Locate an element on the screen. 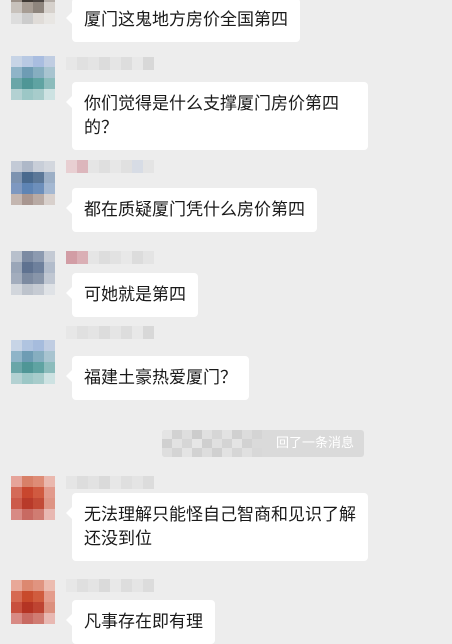 The width and height of the screenshot is (452, 644). message-bubble: 厦门这鬼地方房价全国第四 is located at coordinates (183, 21).